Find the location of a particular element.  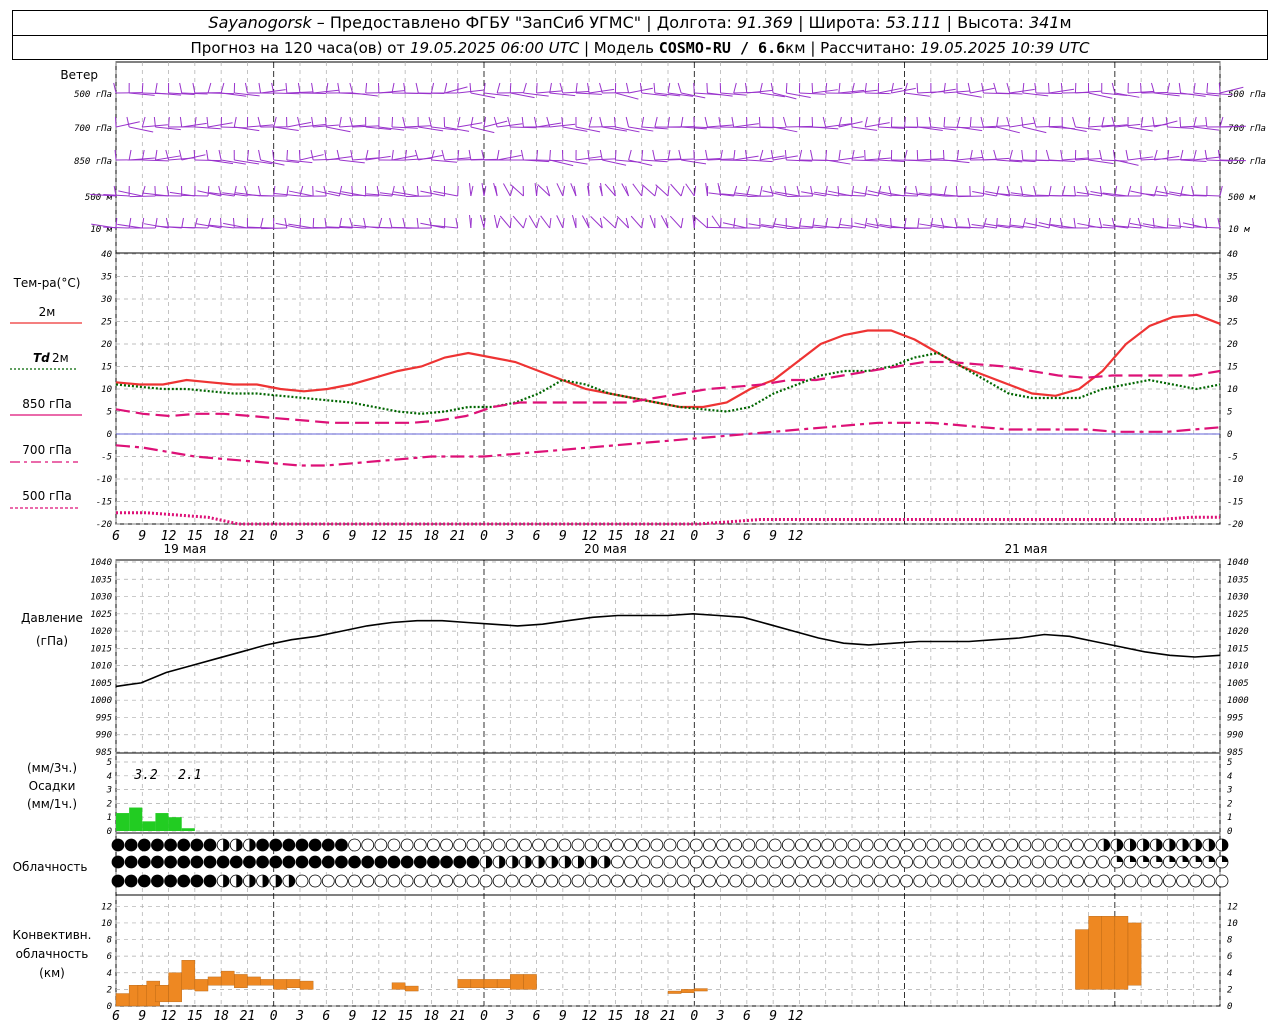

wind-title: Ветер is located at coordinates (79, 75).